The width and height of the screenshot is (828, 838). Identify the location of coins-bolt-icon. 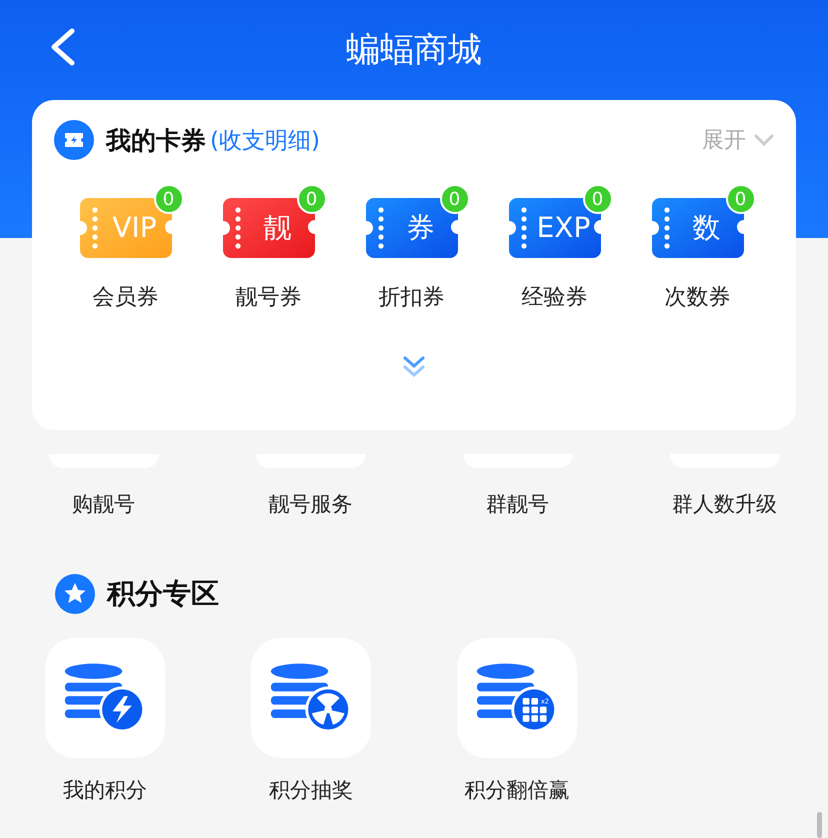
(105, 698).